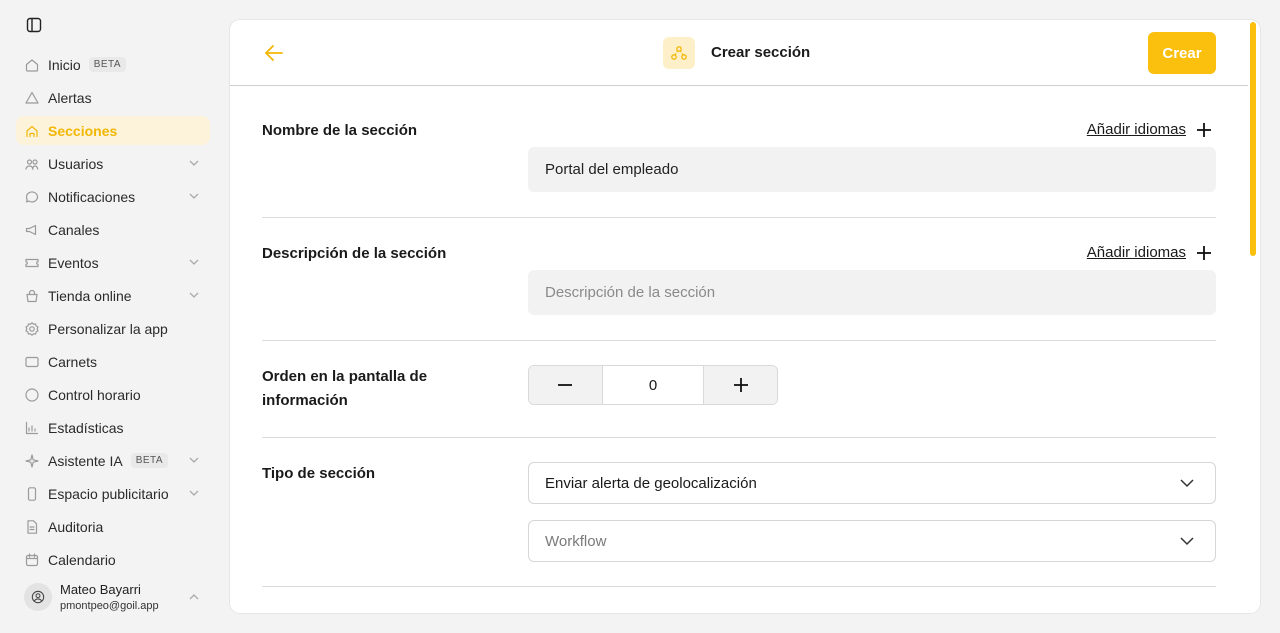 The image size is (1280, 633). I want to click on section-order-label: Orden en la pantalla de información, so click(345, 388).